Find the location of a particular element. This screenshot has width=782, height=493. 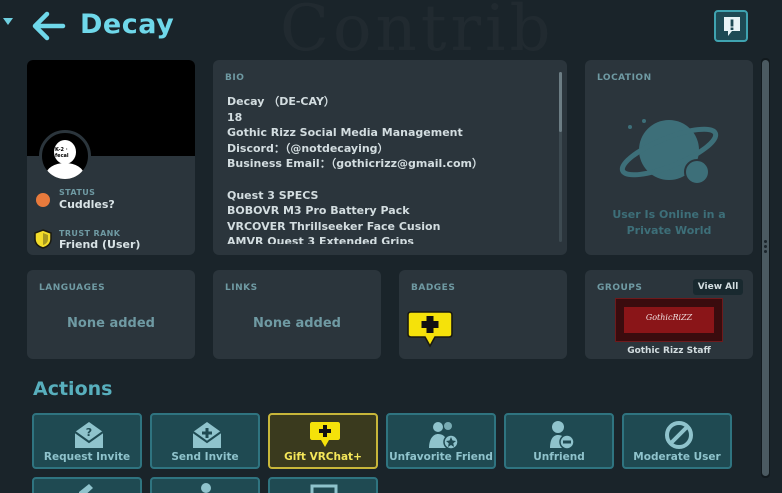

location-label: LOCATION is located at coordinates (624, 78).